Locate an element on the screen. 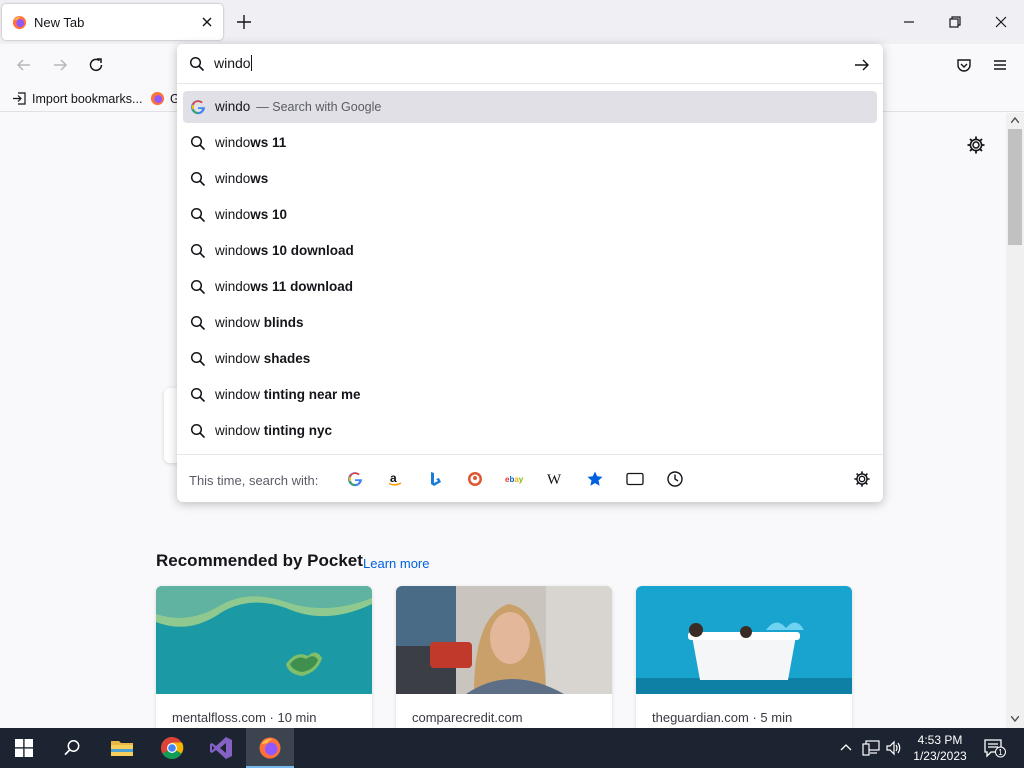 The height and width of the screenshot is (768, 1024). suggestion-completion: ws 11 download is located at coordinates (302, 286).